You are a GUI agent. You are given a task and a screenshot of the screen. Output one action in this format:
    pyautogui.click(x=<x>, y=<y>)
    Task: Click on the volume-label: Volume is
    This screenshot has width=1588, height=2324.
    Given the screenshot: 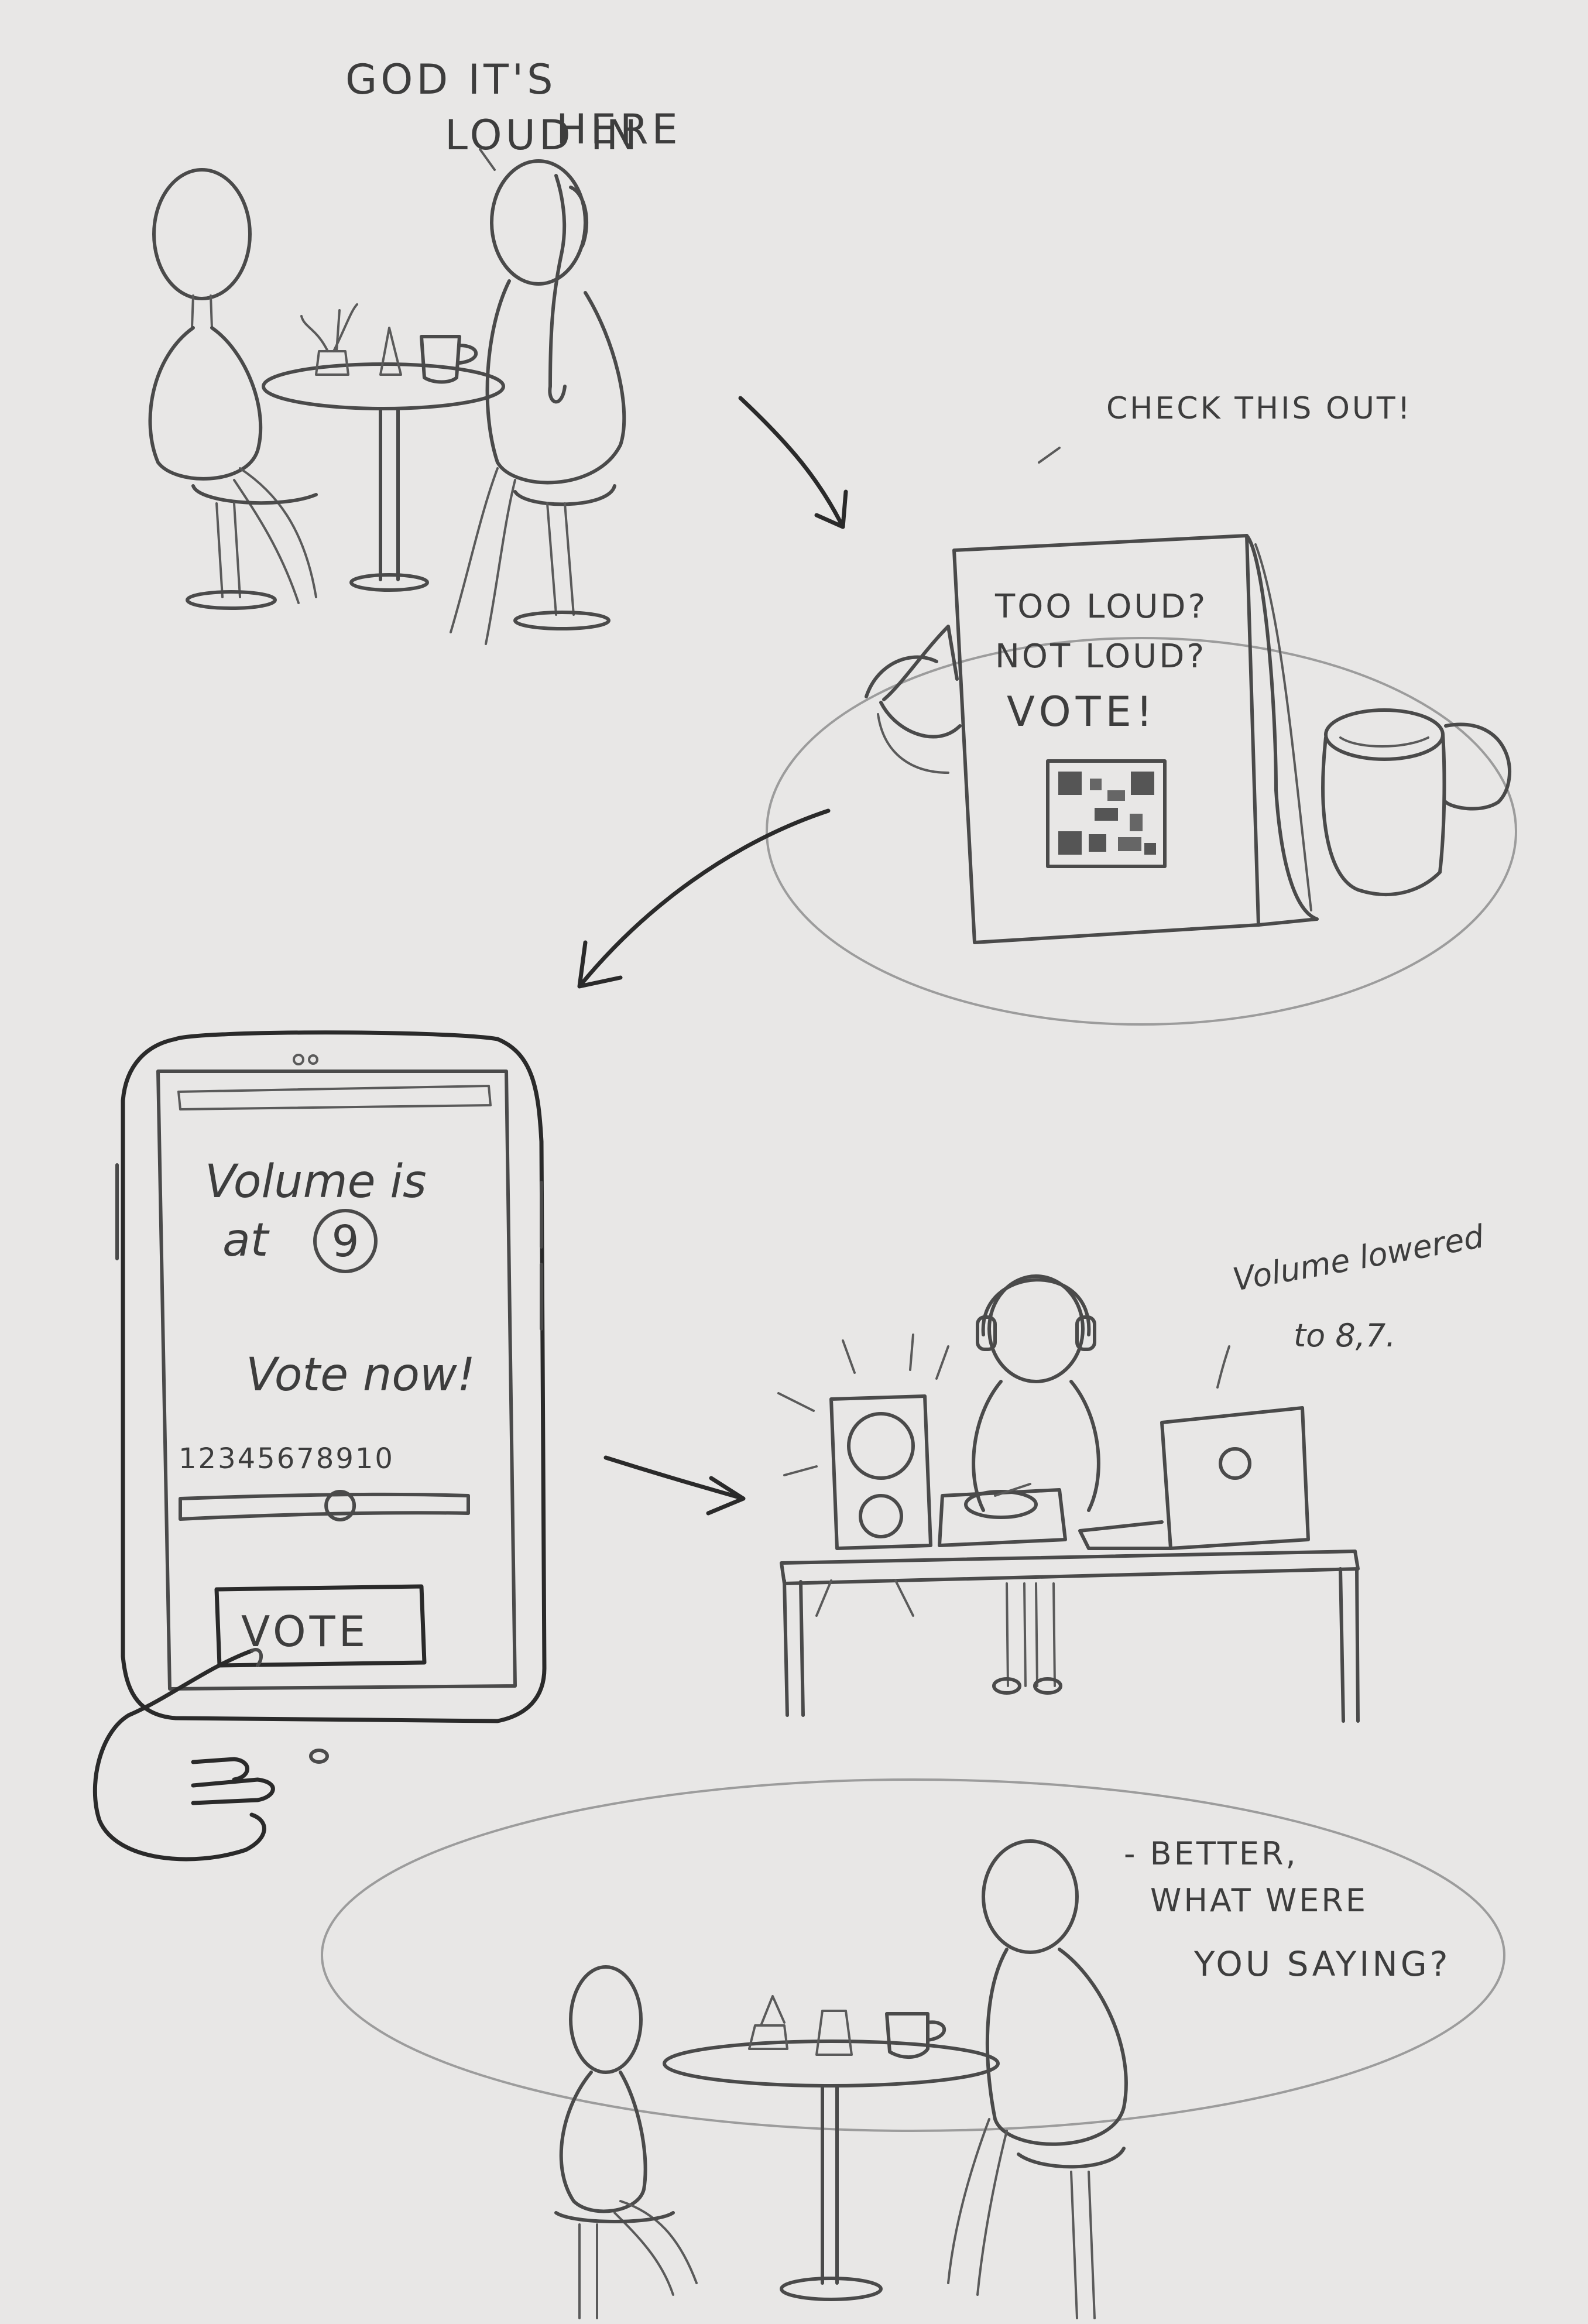 What is the action you would take?
    pyautogui.click(x=316, y=1182)
    